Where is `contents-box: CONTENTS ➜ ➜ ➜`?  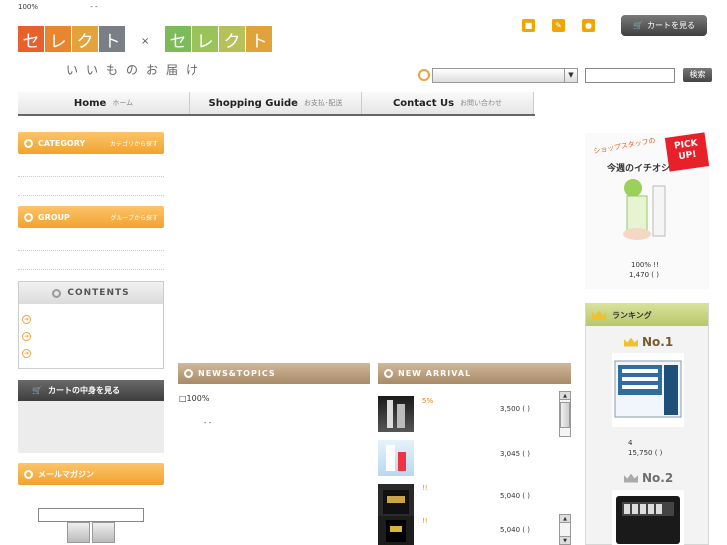 contents-box: CONTENTS ➜ ➜ ➜ is located at coordinates (91, 325).